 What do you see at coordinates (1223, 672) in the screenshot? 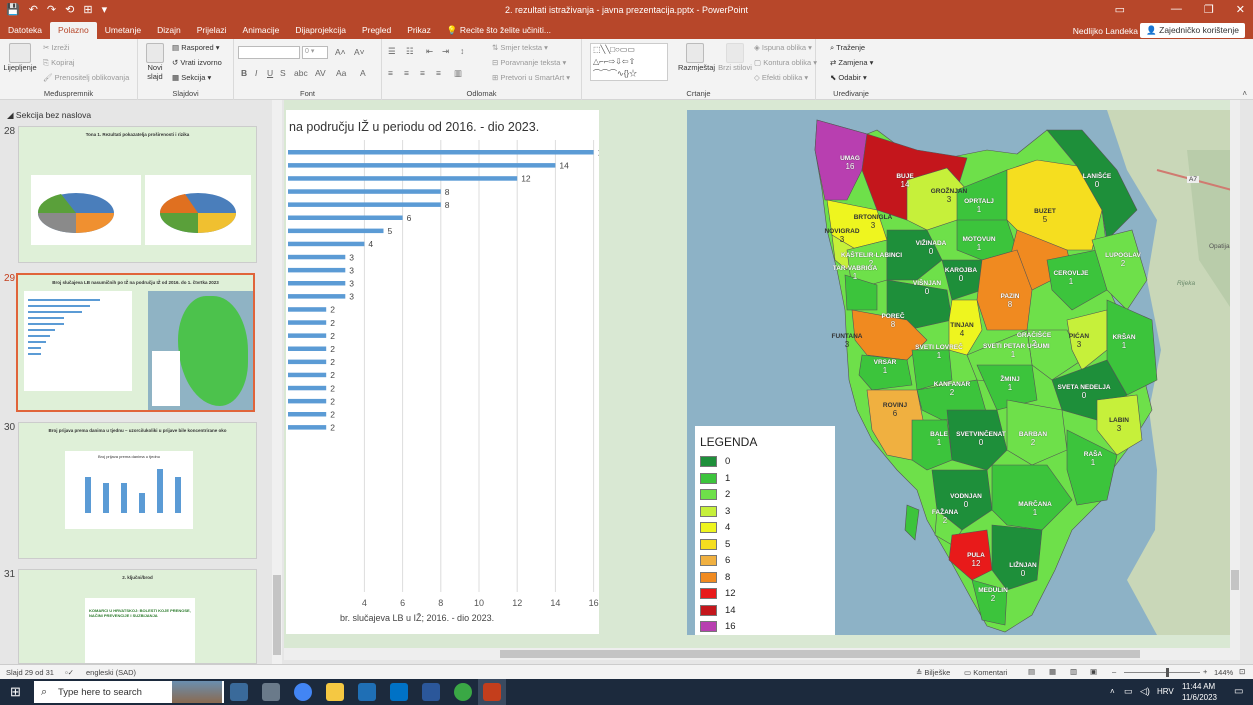
I see `zoom-level: 144%` at bounding box center [1223, 672].